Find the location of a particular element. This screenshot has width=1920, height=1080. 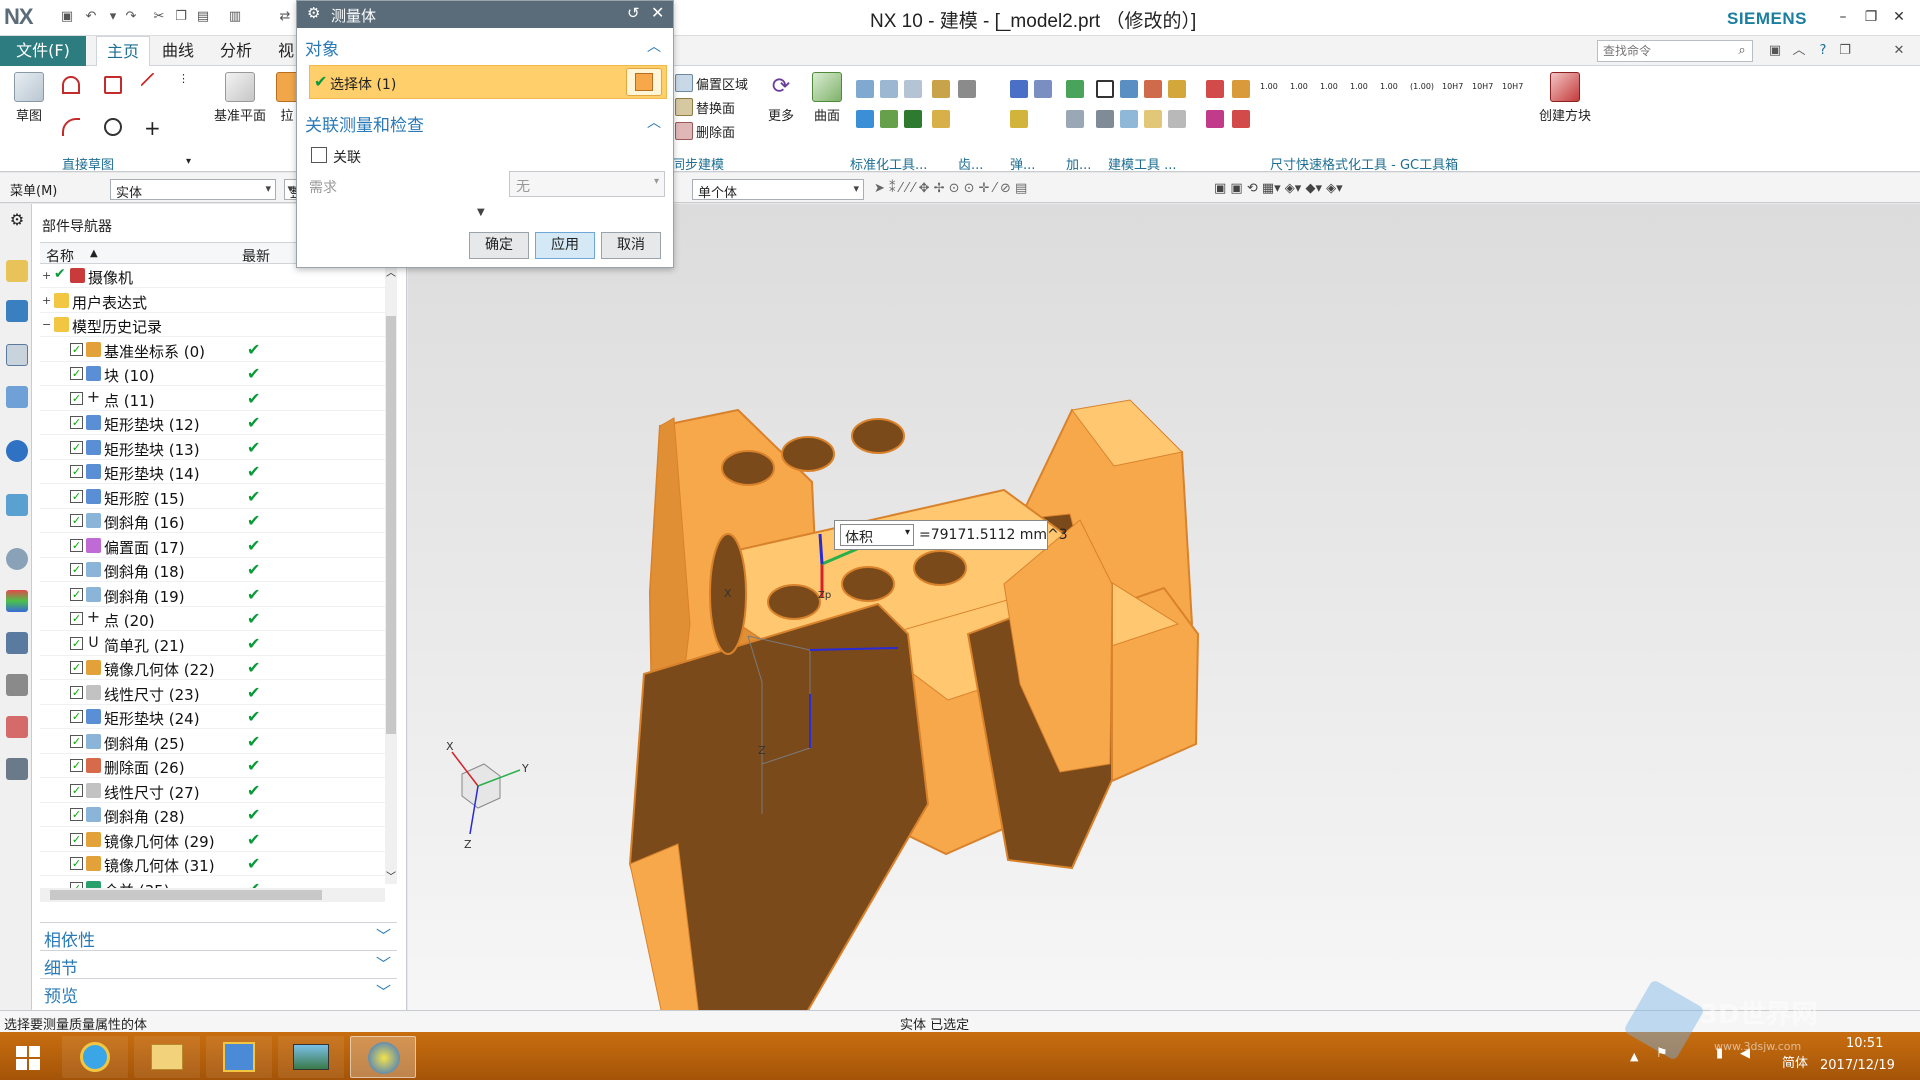

feature-row: ✓ 倒斜角 (25) ✔ is located at coordinates (212, 742).